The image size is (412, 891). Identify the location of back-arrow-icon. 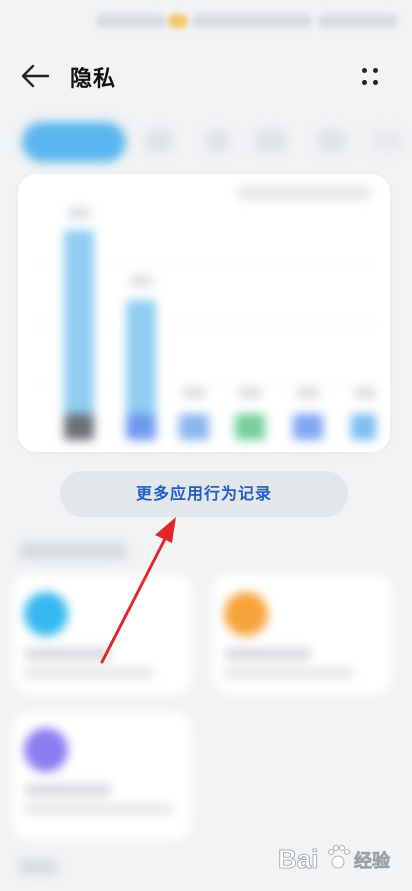
(35, 76).